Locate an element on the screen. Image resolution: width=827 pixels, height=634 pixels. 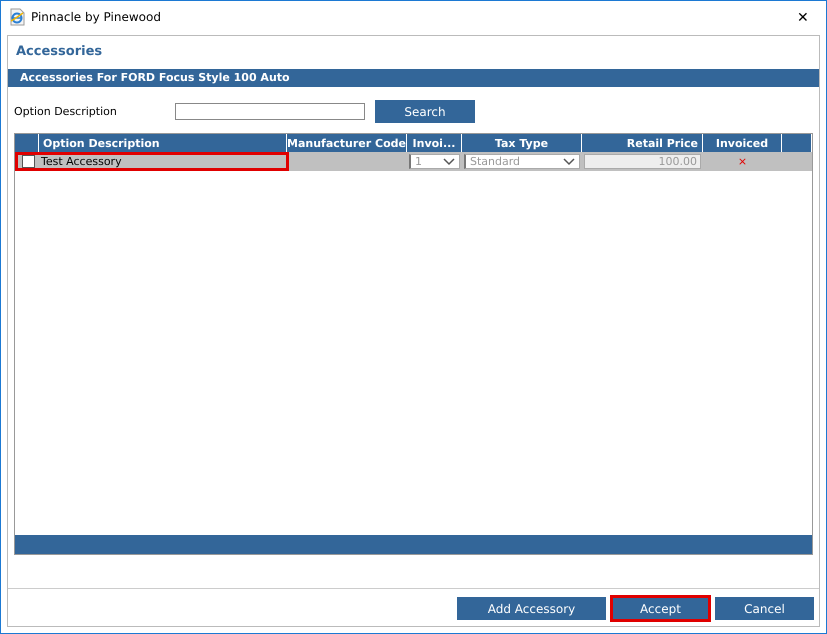
column-header: Option Description is located at coordinates (163, 143).